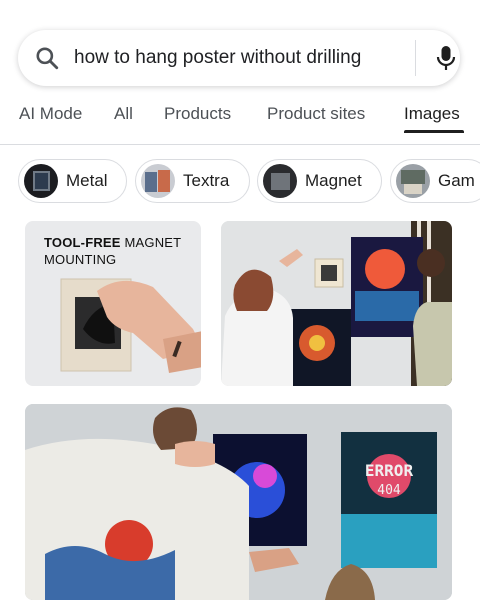 This screenshot has width=480, height=600. Describe the element at coordinates (47, 58) in the screenshot. I see `search-icon` at that location.